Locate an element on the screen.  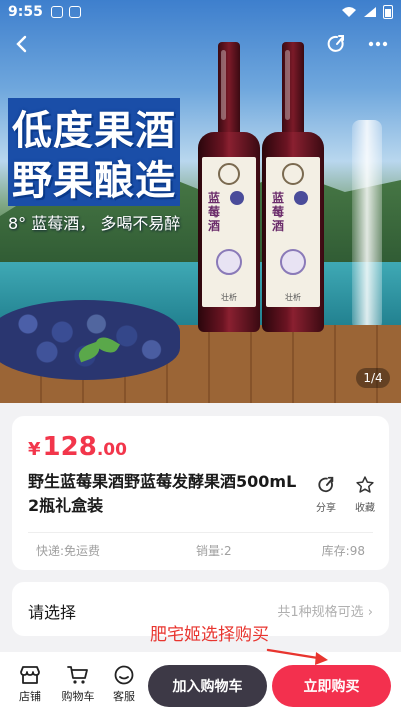
cart-icon is located at coordinates (77, 675).